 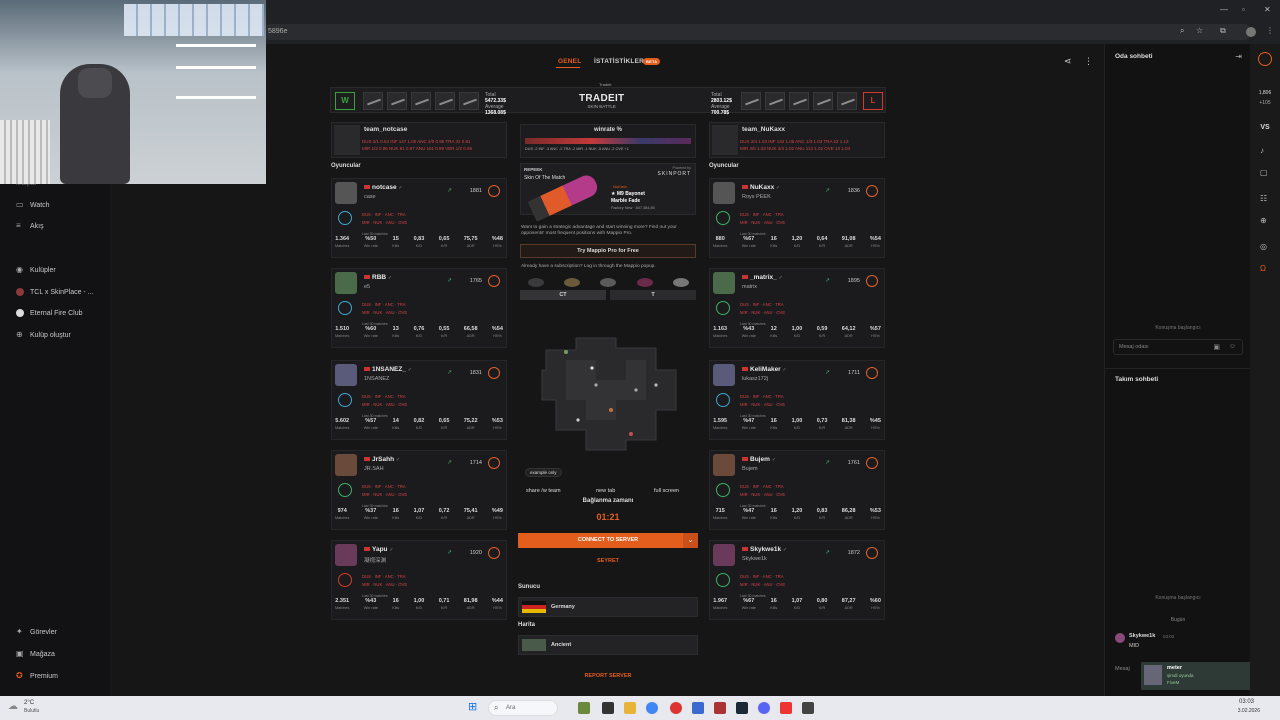 What do you see at coordinates (742, 708) in the screenshot?
I see `steam-icon` at bounding box center [742, 708].